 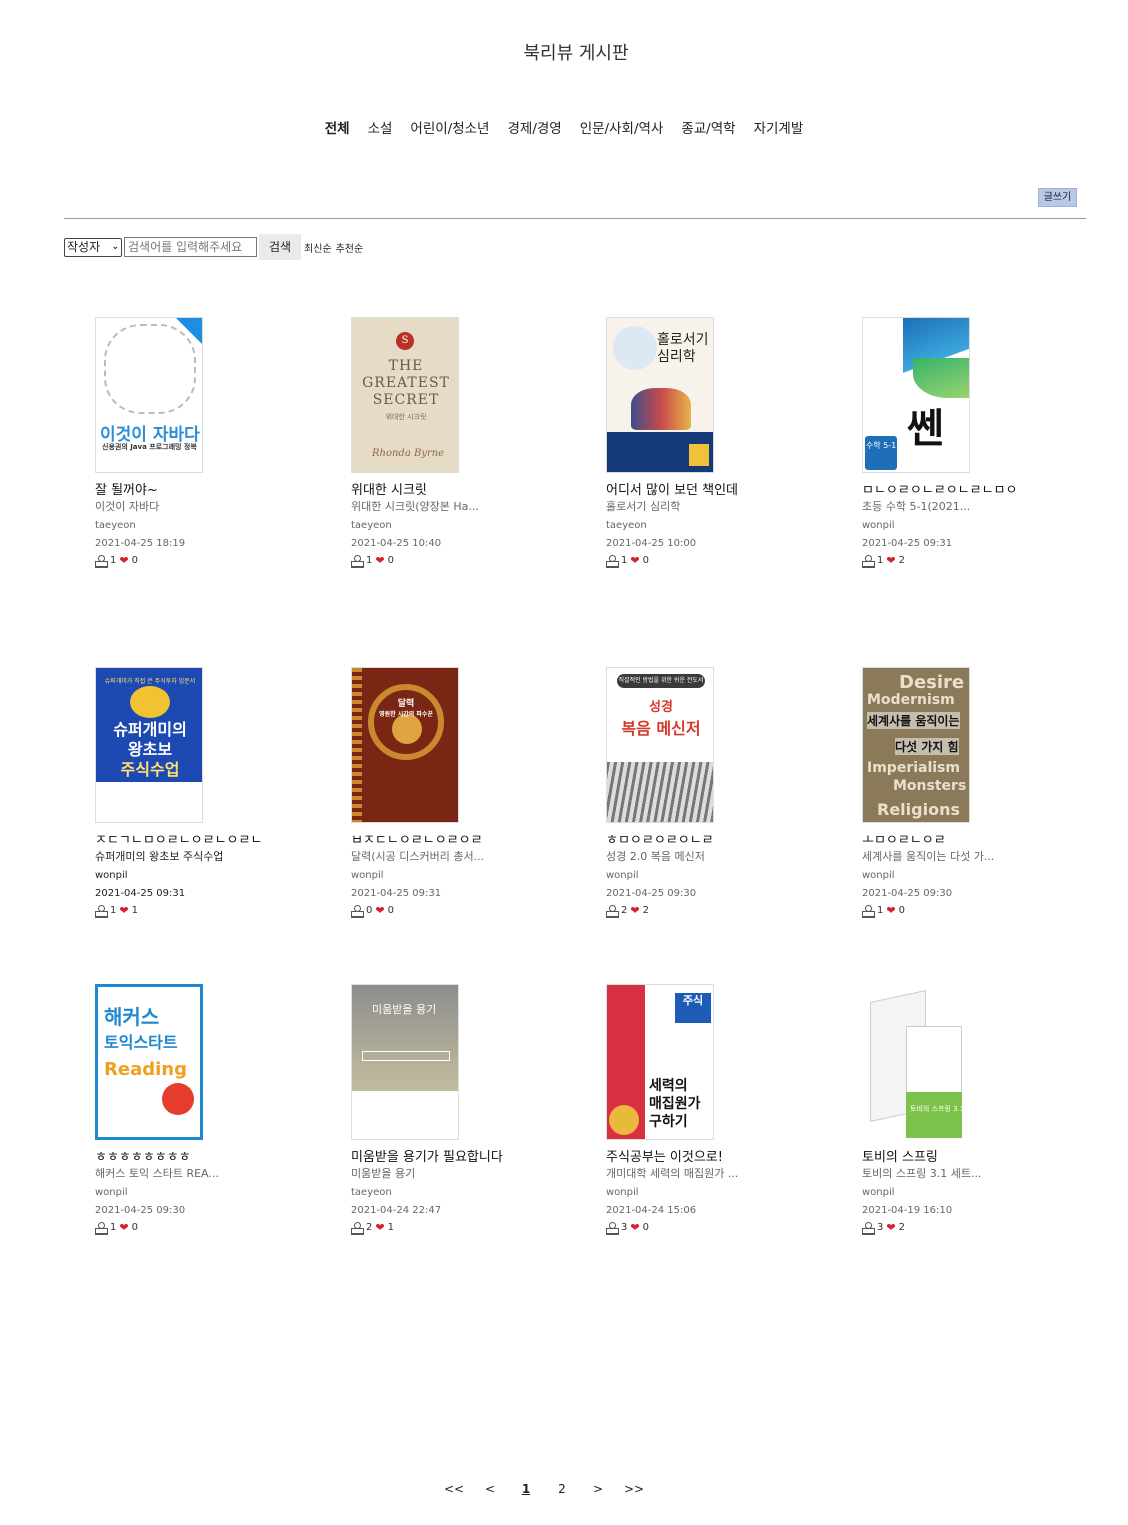 I want to click on post-title: ㅈㄷㄱㄴㅁㅇㄹㄴㅇㄹㄴㅇㄹㄴ, so click(x=195, y=838).